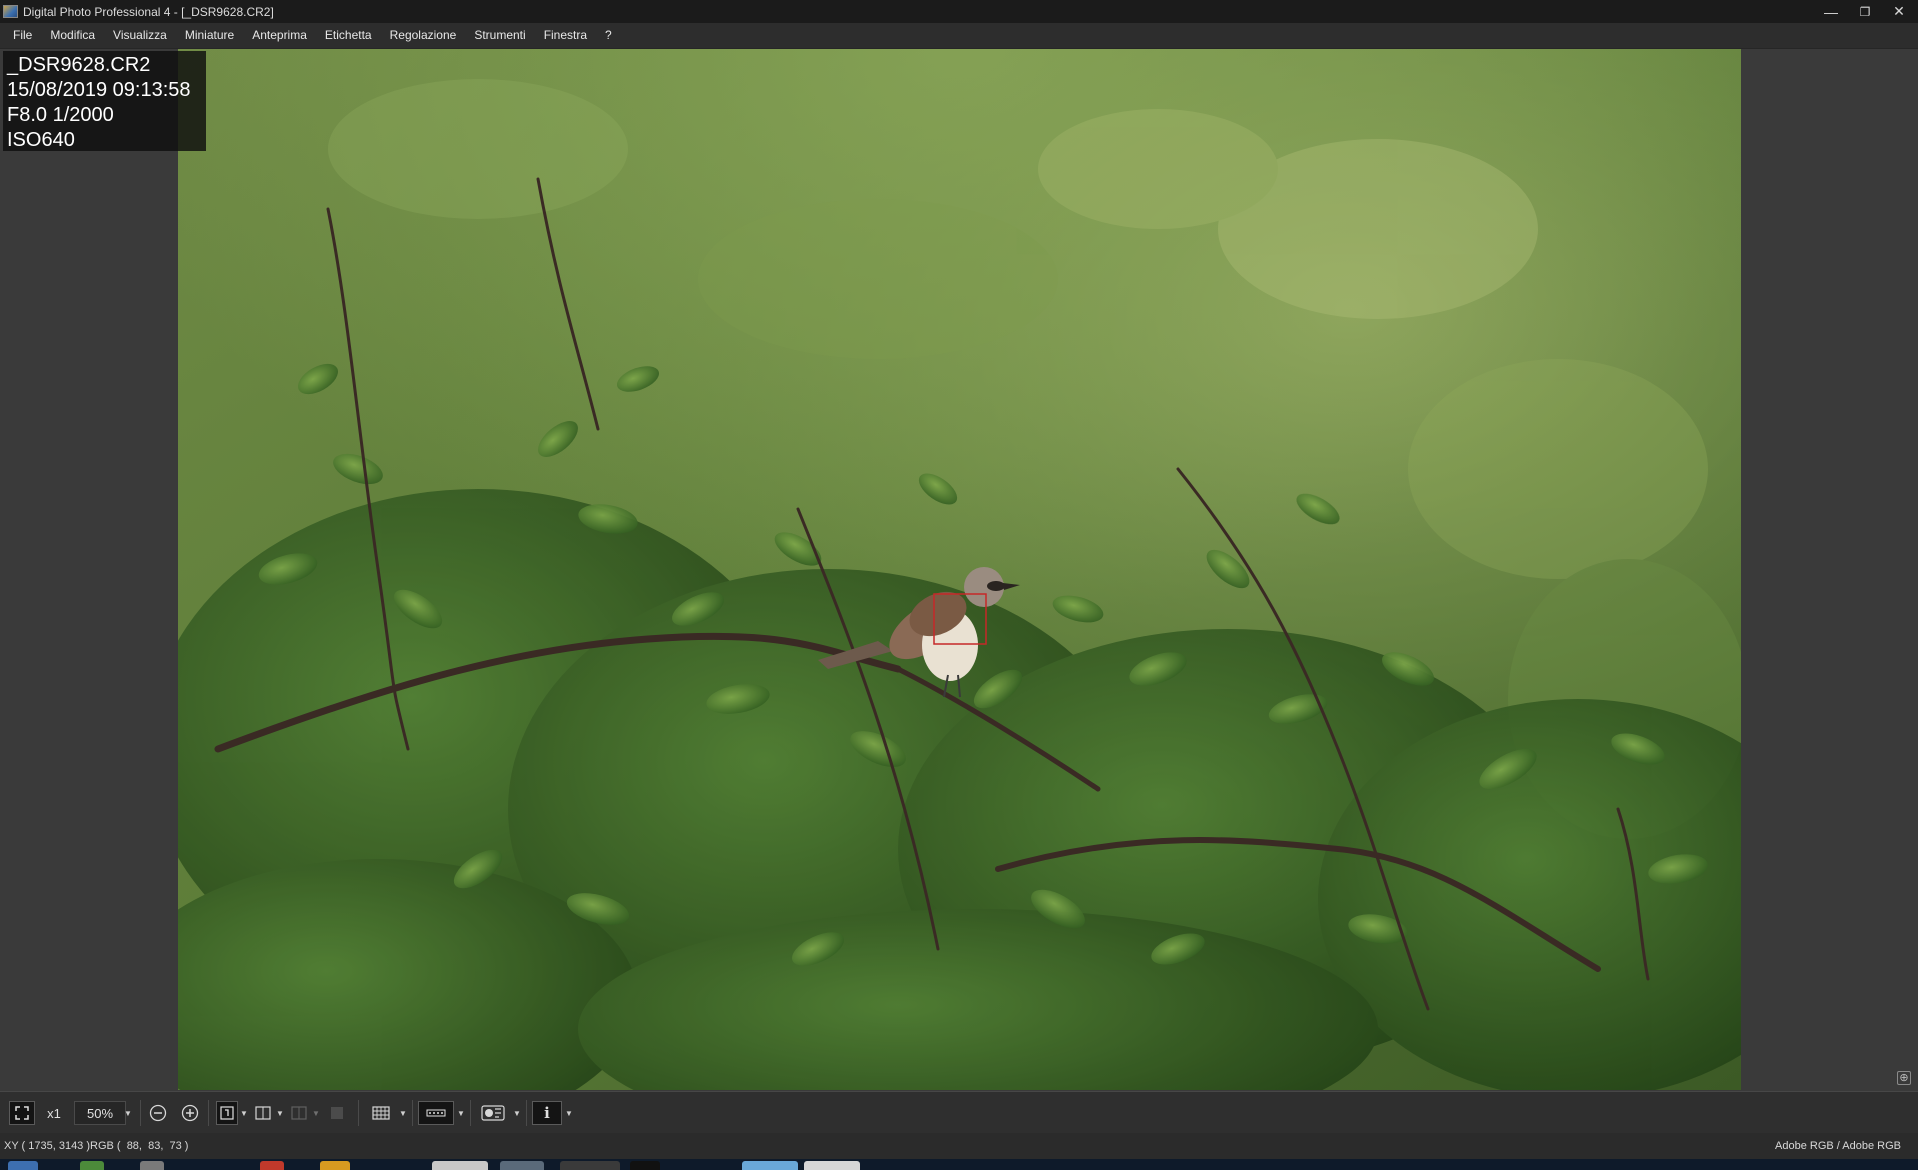 The width and height of the screenshot is (1918, 1170). What do you see at coordinates (209, 35) in the screenshot?
I see `menu-miniature: Miniature` at bounding box center [209, 35].